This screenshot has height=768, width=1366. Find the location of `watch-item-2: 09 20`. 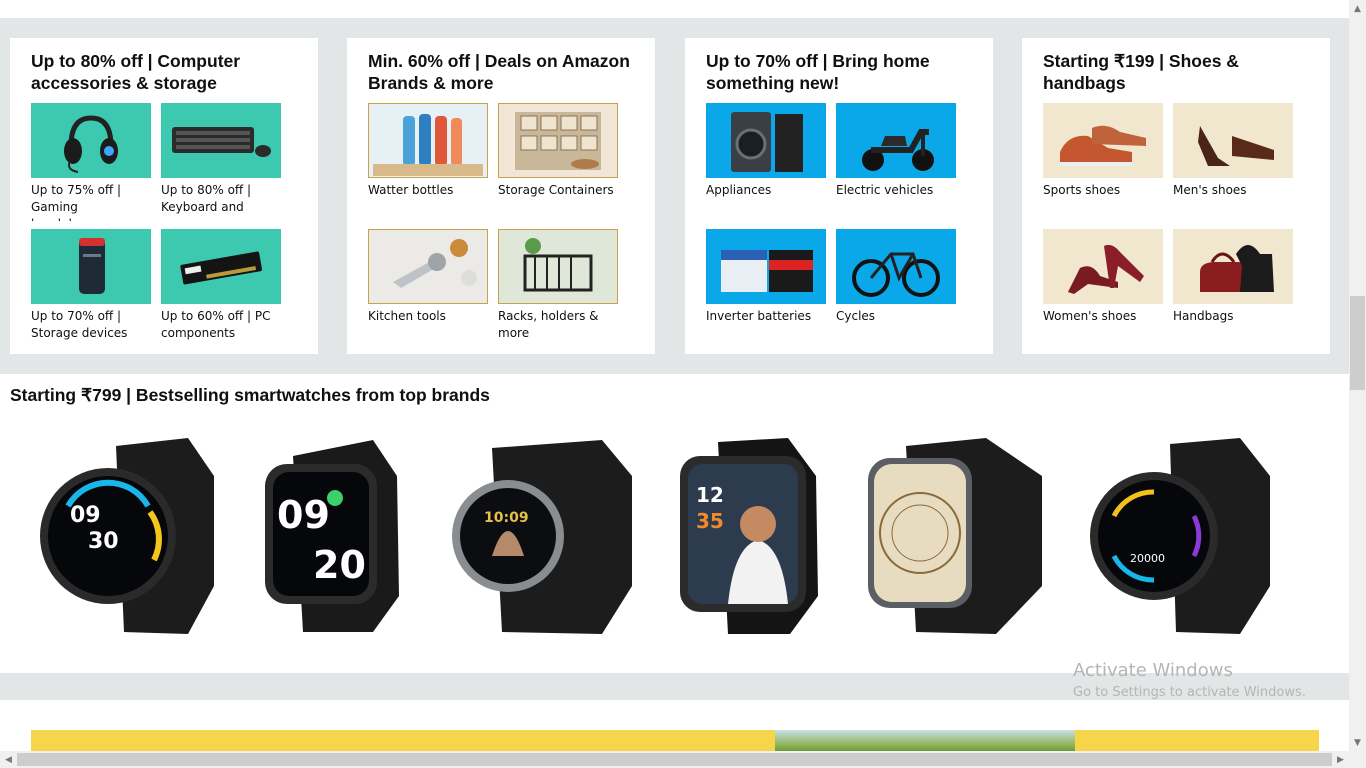

watch-item-2: 09 20 is located at coordinates (354, 536).